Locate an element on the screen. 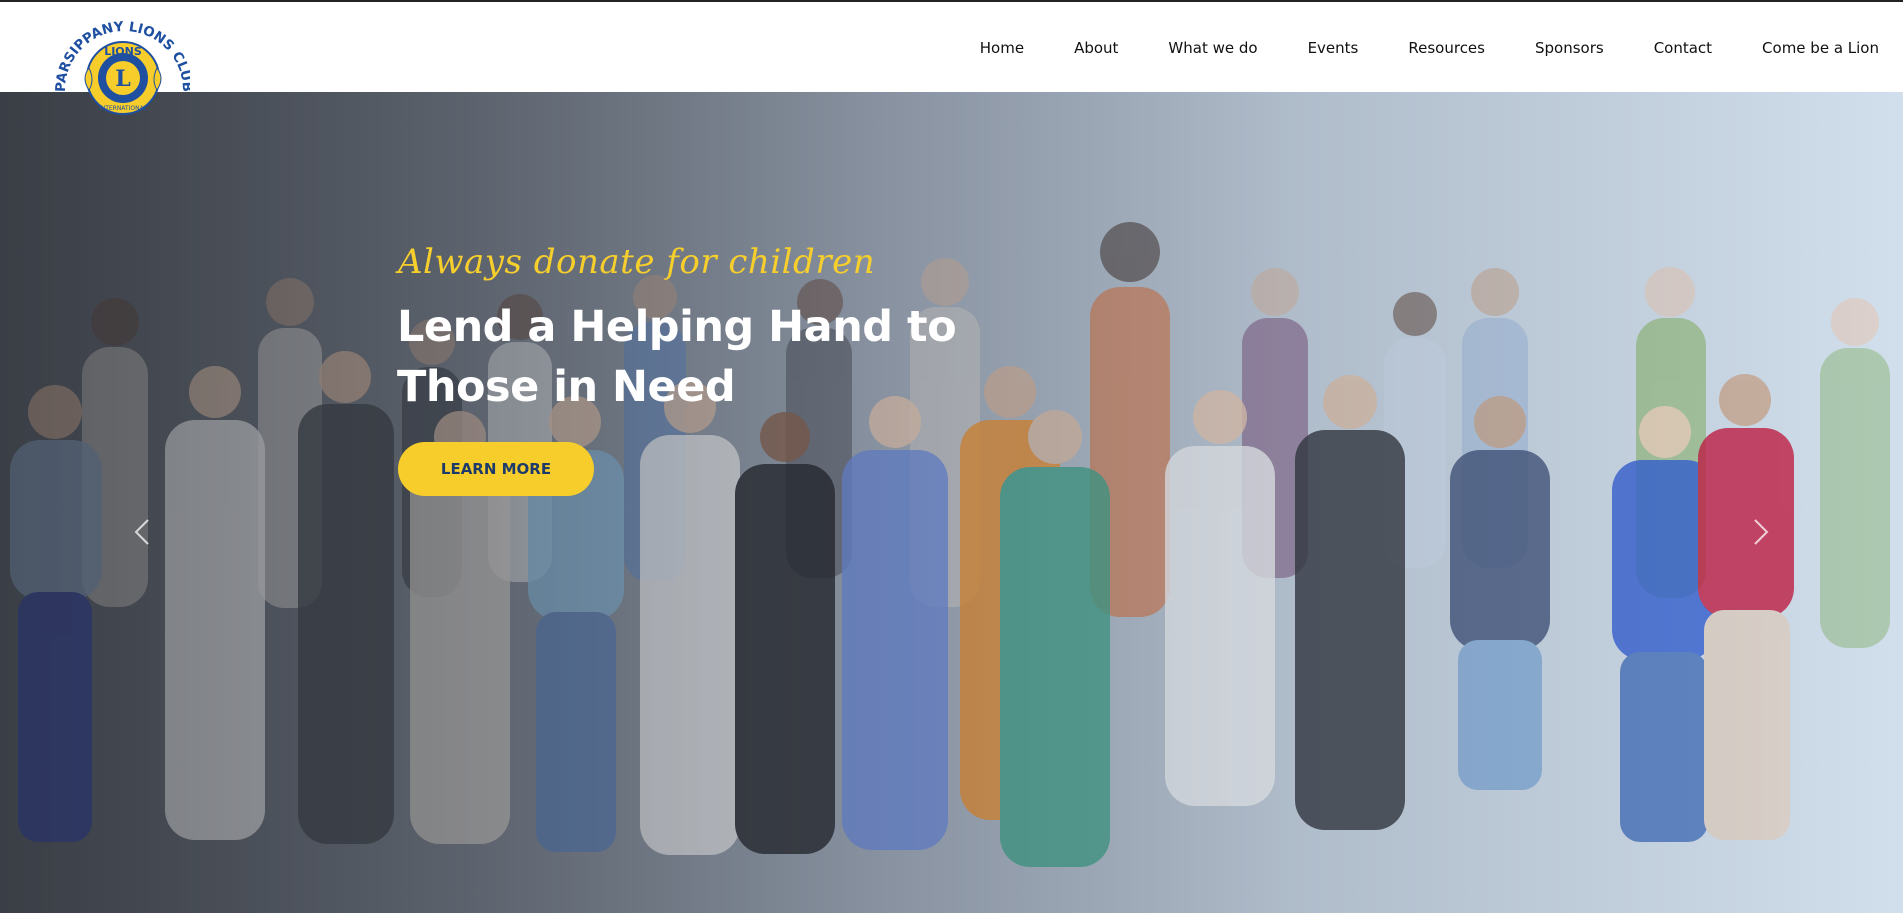 The width and height of the screenshot is (1903, 913). nav-contact: Contact is located at coordinates (1683, 48).